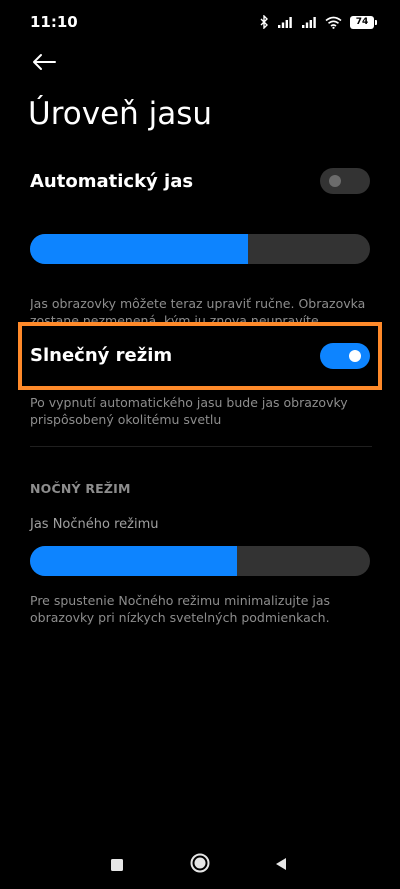  I want to click on night-mode-slider-label: Jas Nočného režimu, so click(94, 524).